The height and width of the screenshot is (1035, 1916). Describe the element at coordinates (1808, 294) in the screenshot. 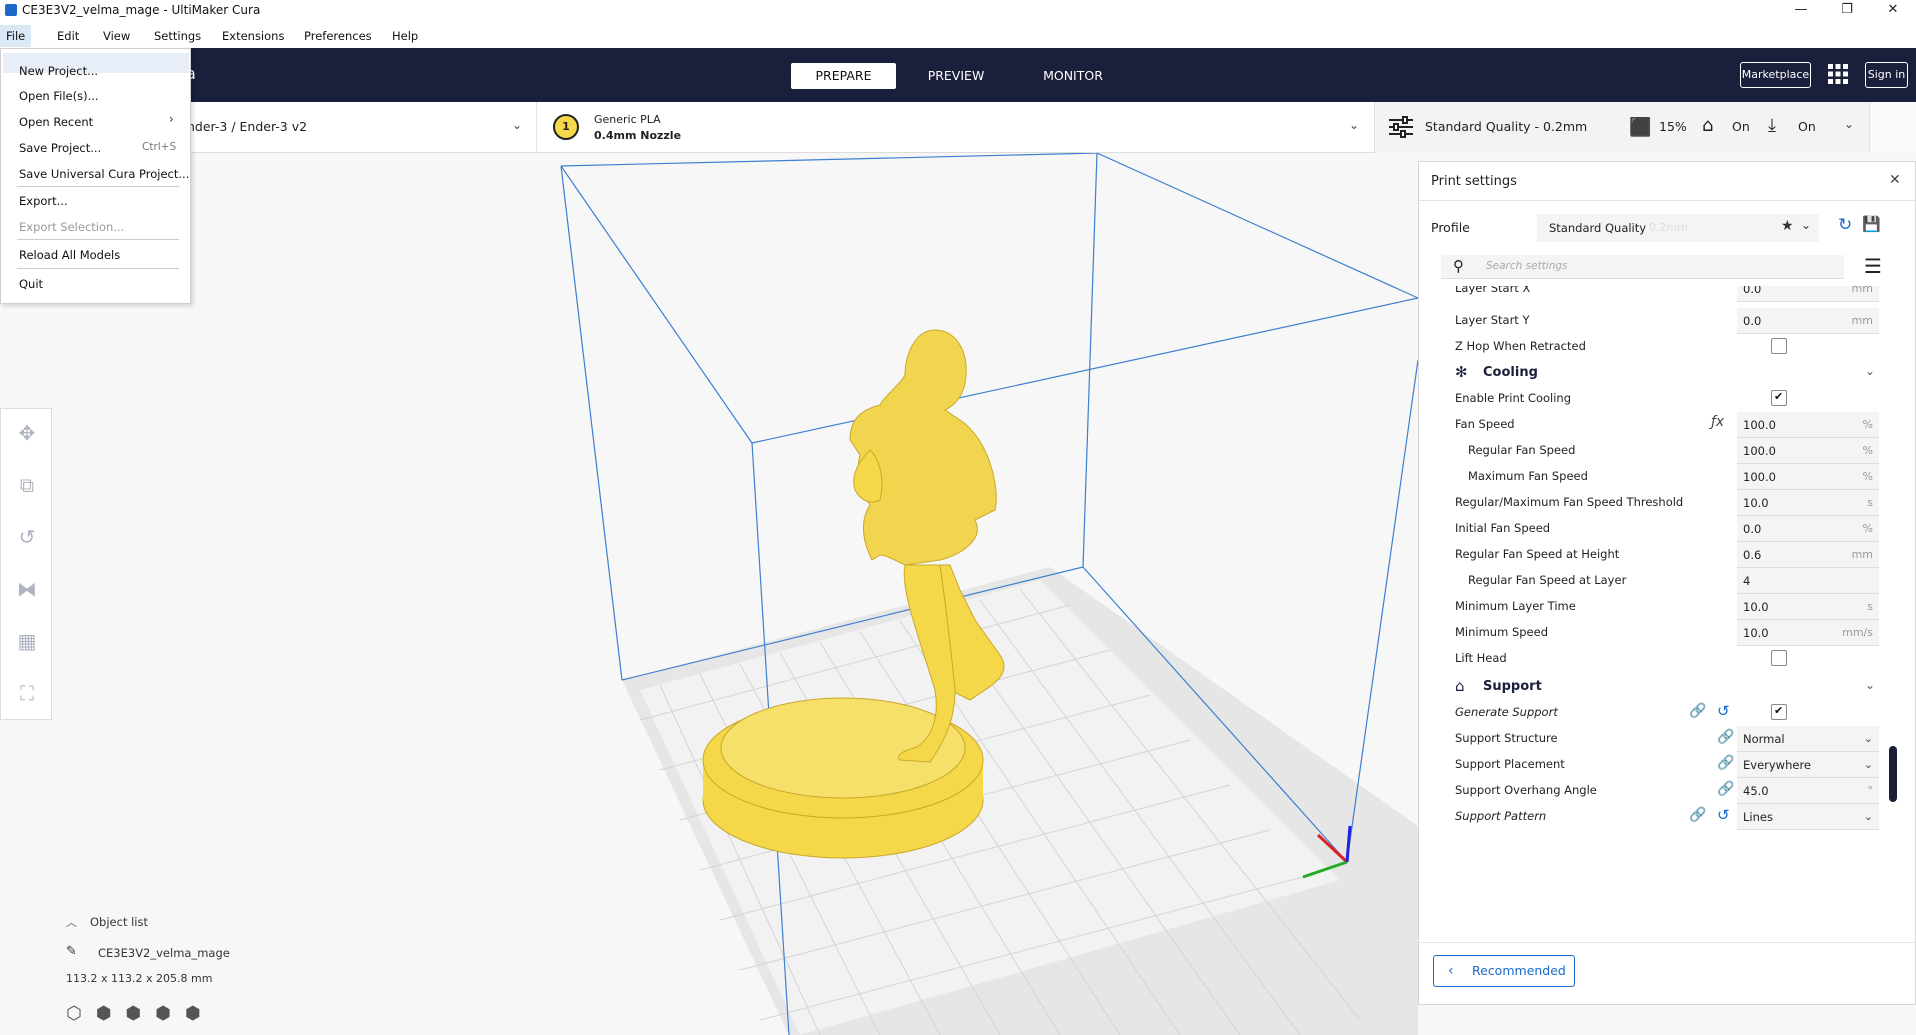

I see `layer-start-x-input: 0.0 mm` at that location.